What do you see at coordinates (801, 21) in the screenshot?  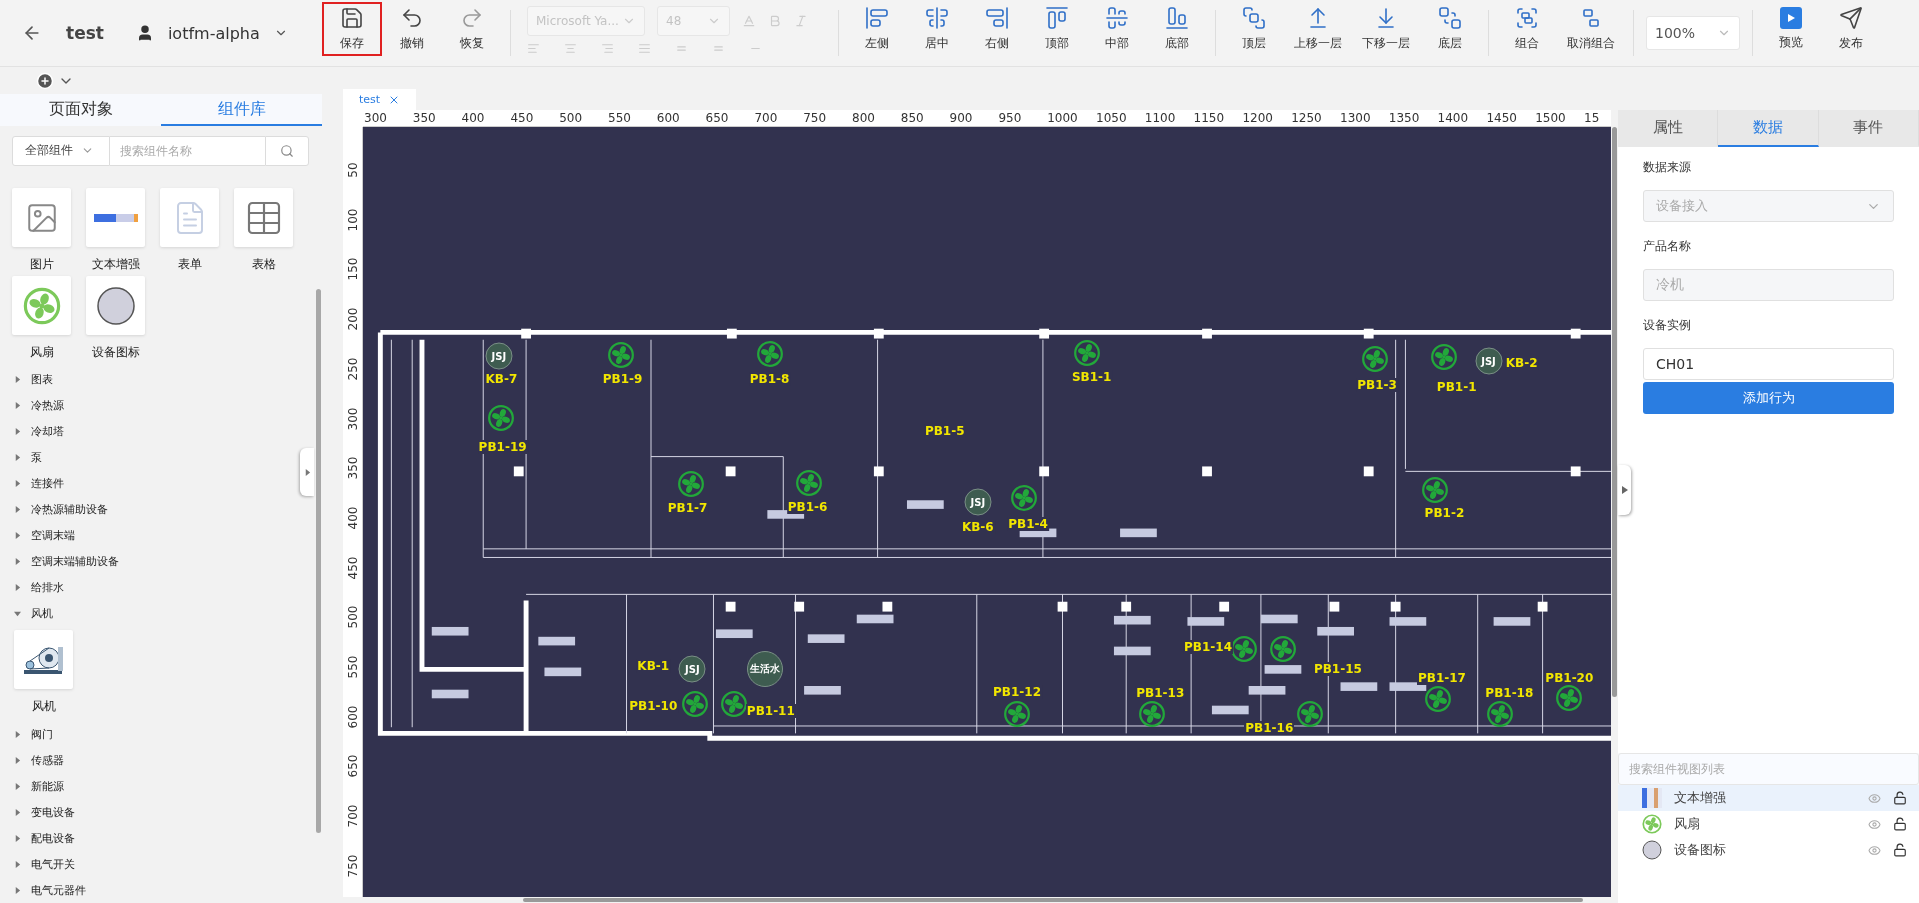 I see `italic-icon` at bounding box center [801, 21].